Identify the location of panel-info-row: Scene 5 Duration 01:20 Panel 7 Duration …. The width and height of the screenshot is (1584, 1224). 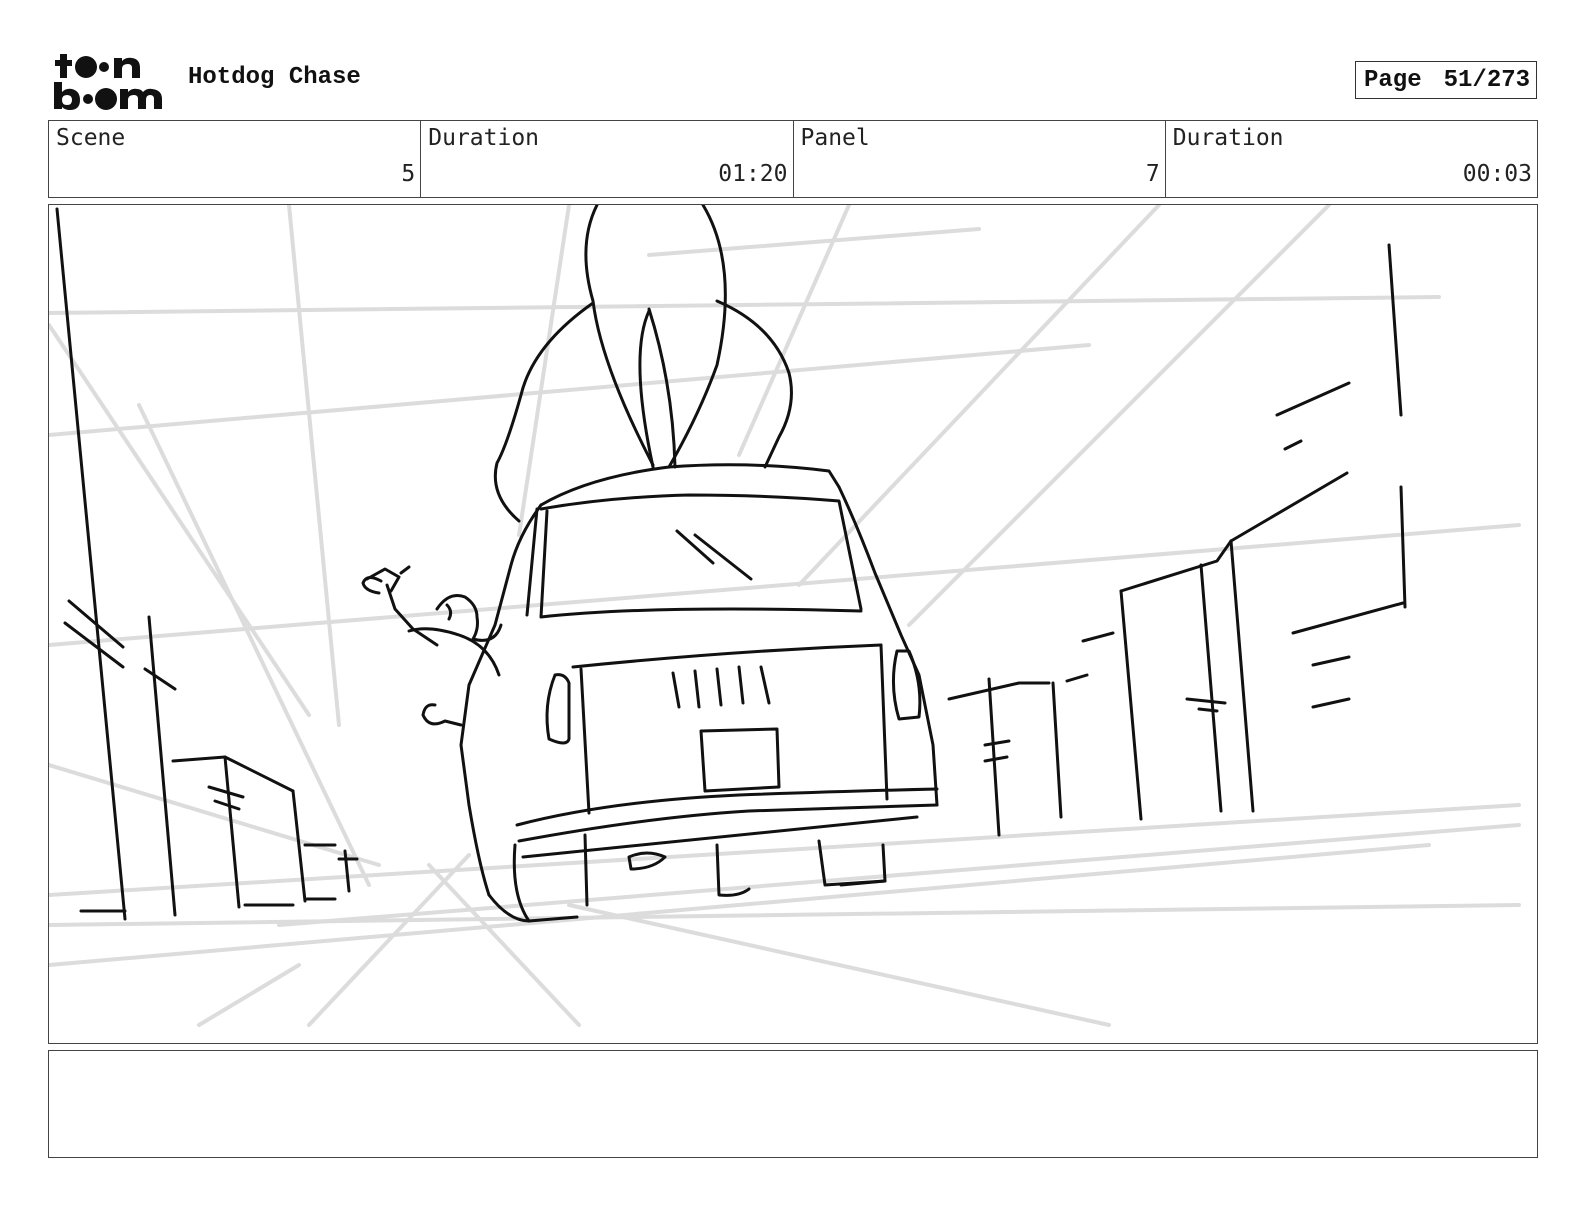
(793, 159).